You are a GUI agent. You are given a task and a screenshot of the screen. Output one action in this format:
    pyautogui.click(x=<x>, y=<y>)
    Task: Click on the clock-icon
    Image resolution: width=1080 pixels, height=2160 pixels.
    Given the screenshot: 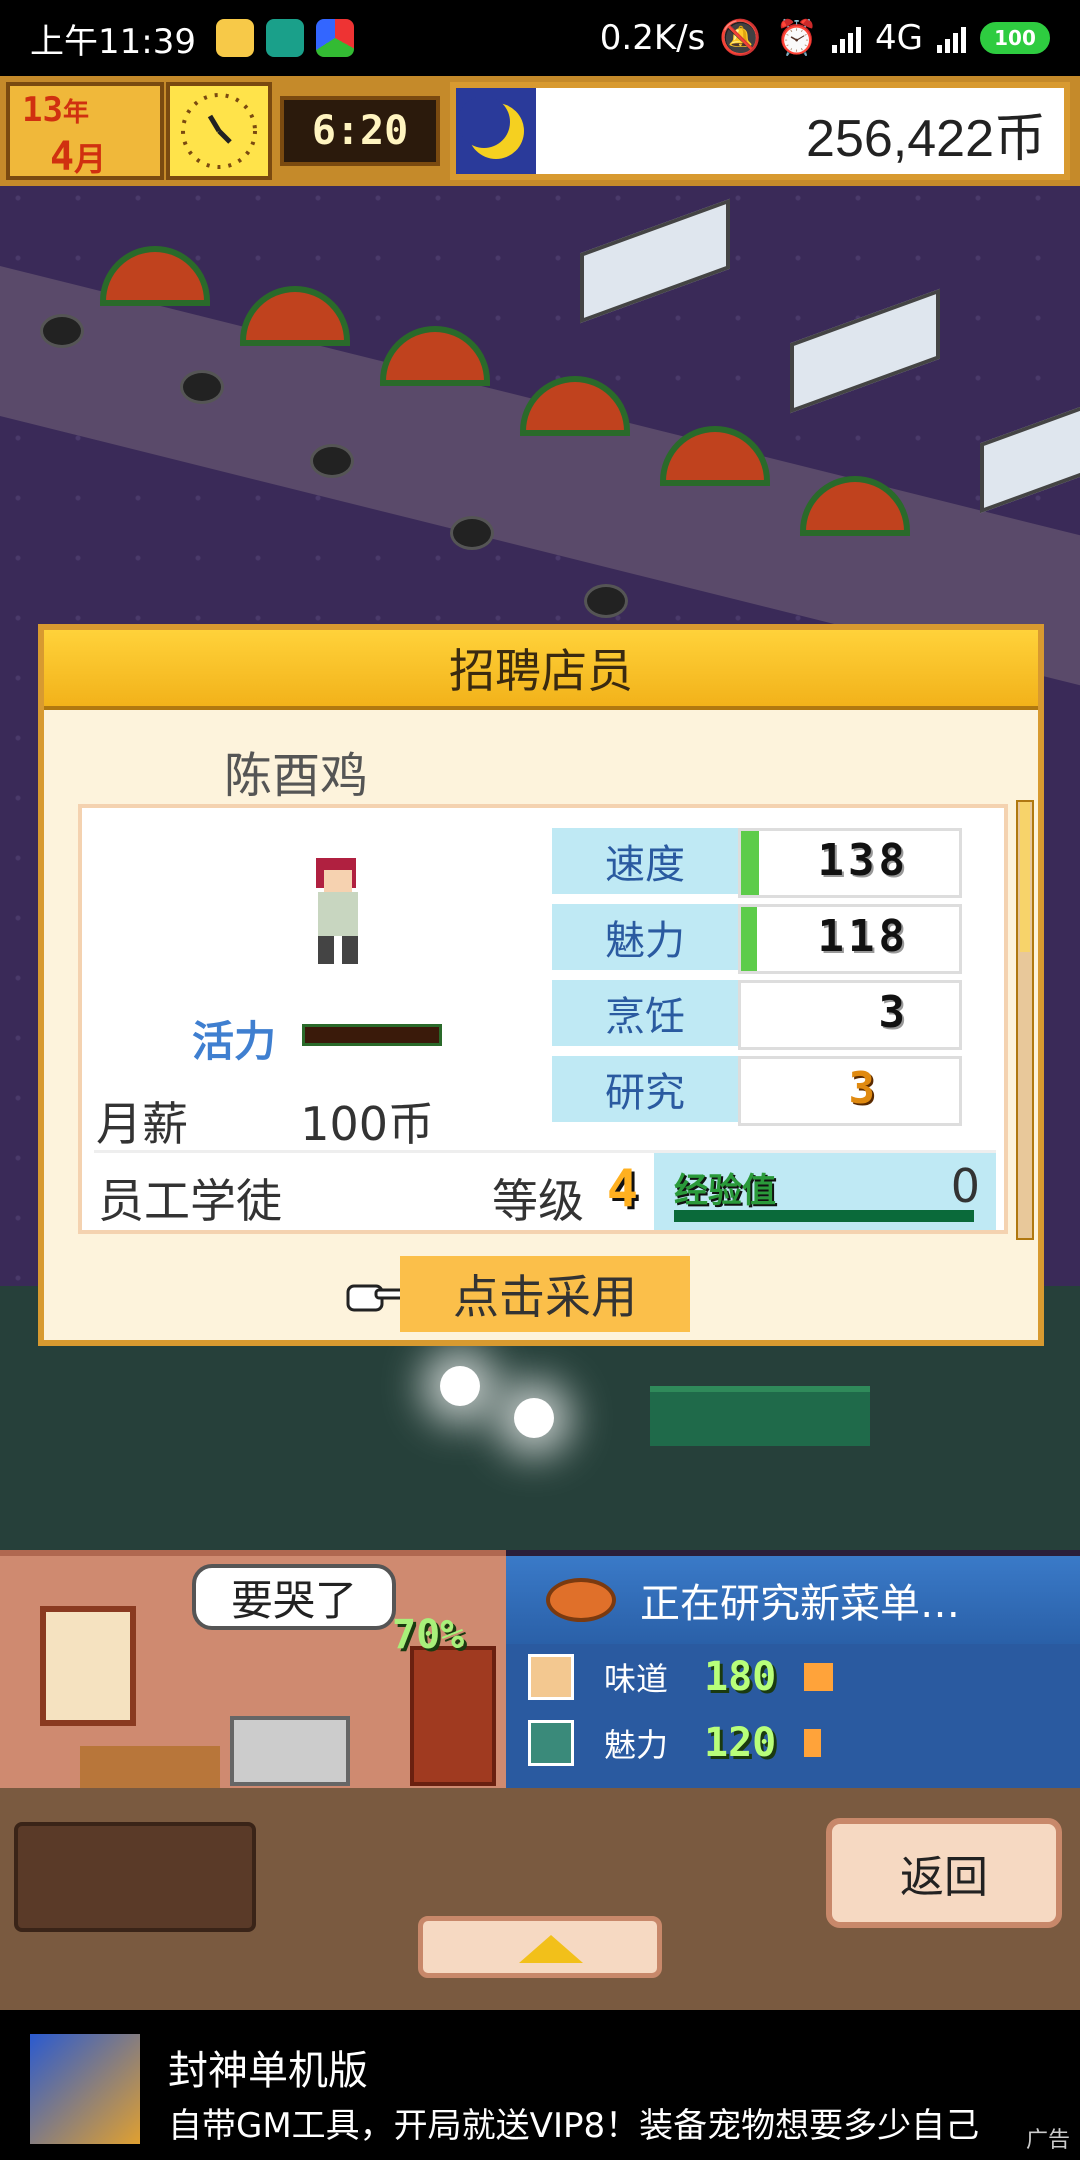 What is the action you would take?
    pyautogui.click(x=219, y=131)
    